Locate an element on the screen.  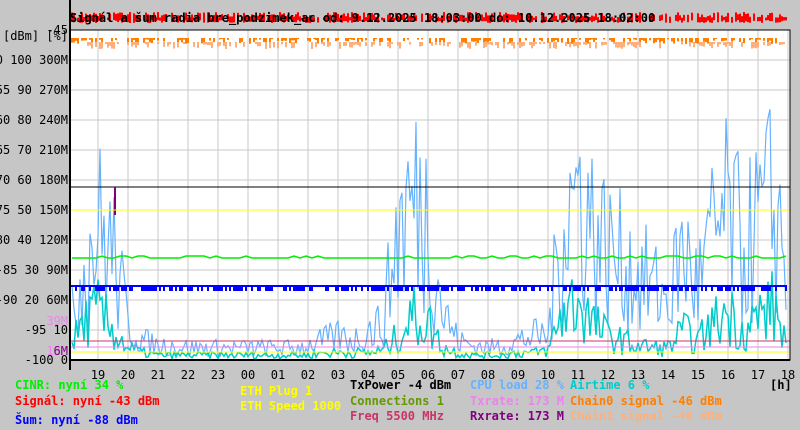
y-tick-label: -70 60 180M is located at coordinates (34, 180).